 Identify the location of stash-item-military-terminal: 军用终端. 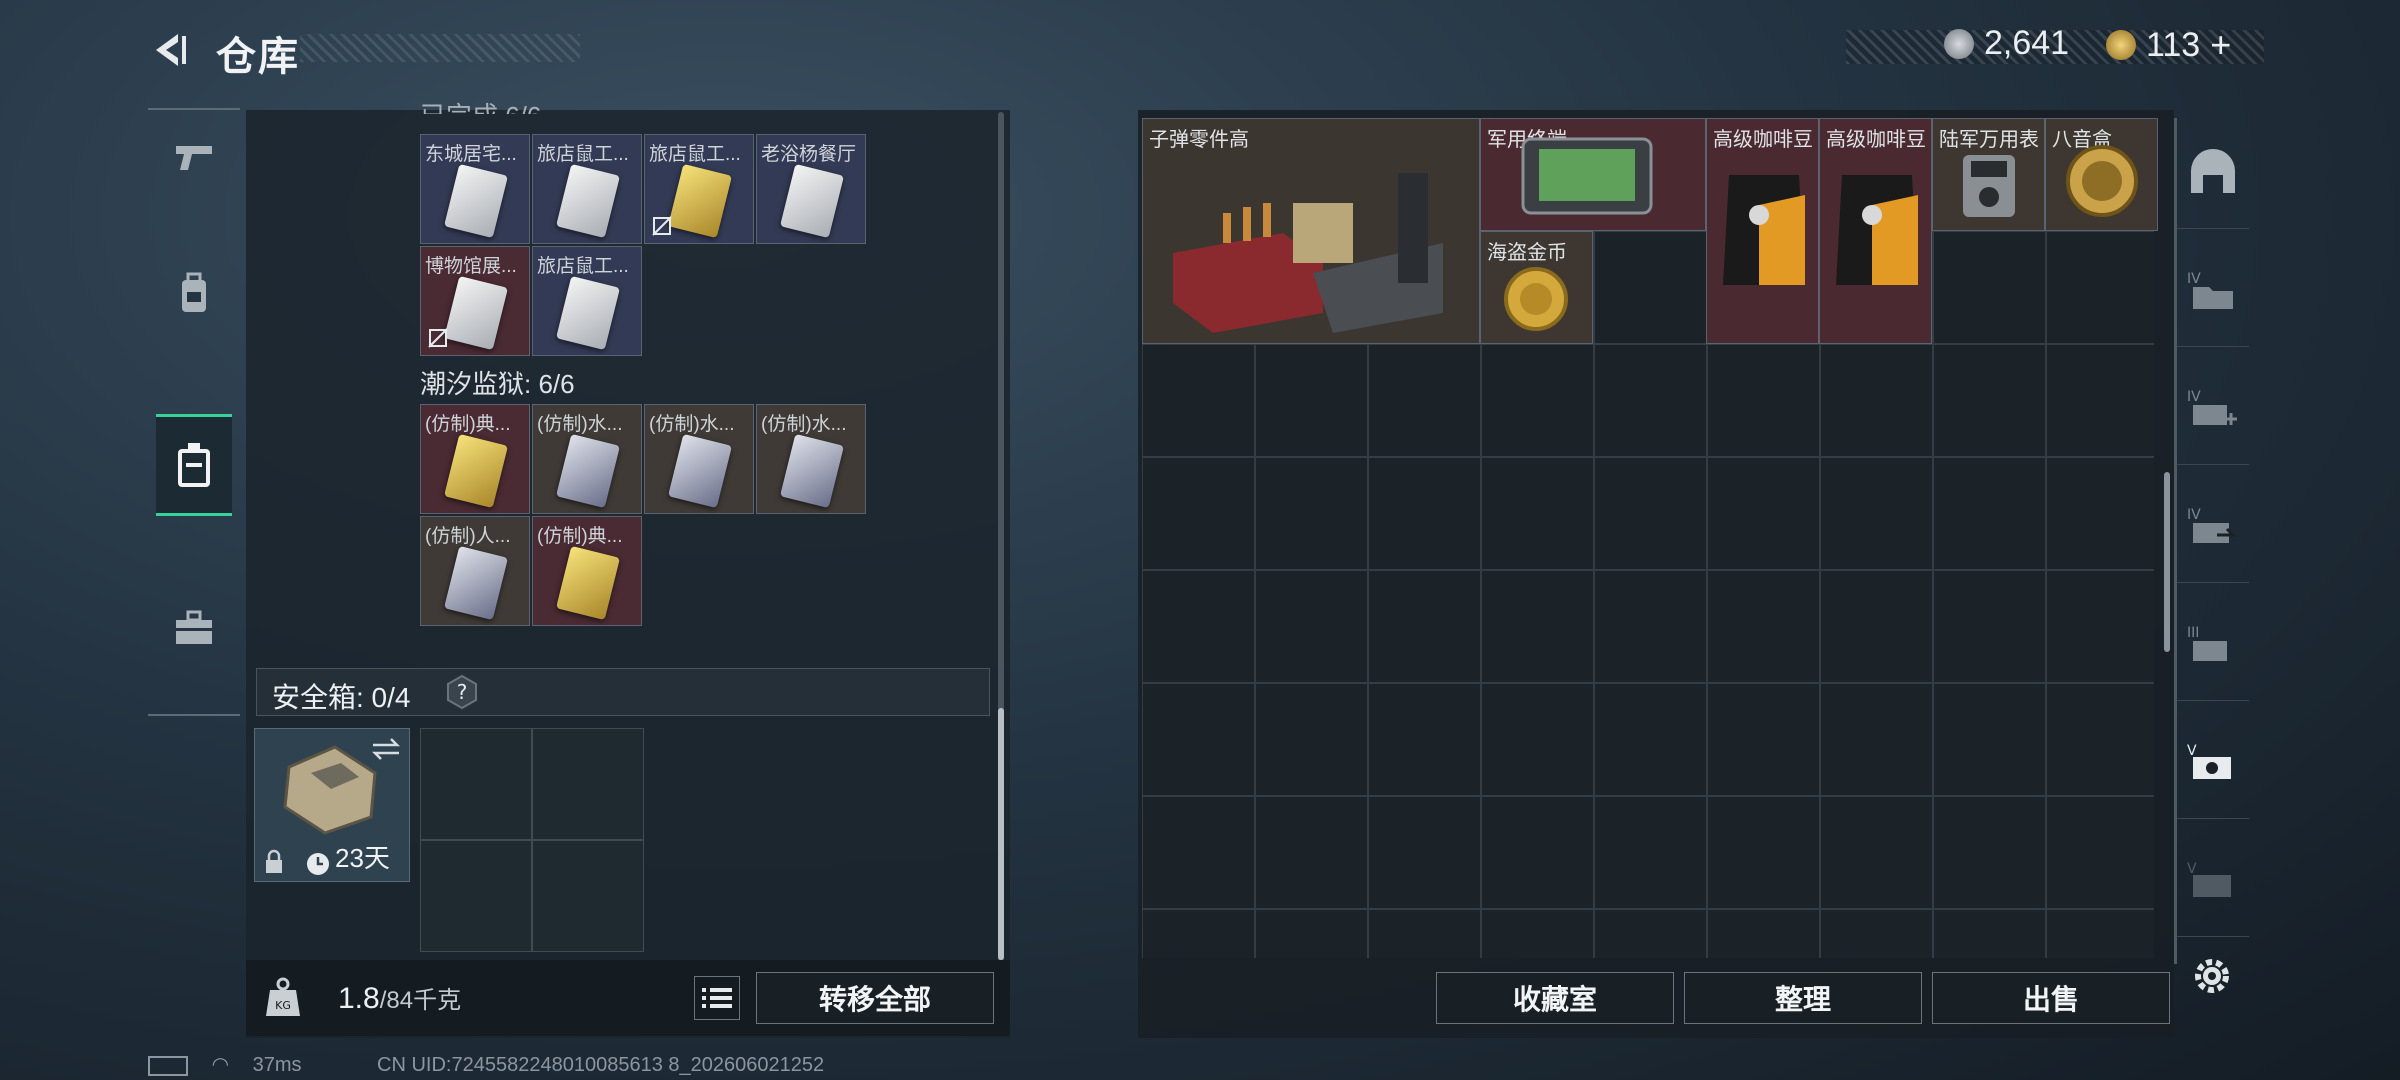
(1593, 174).